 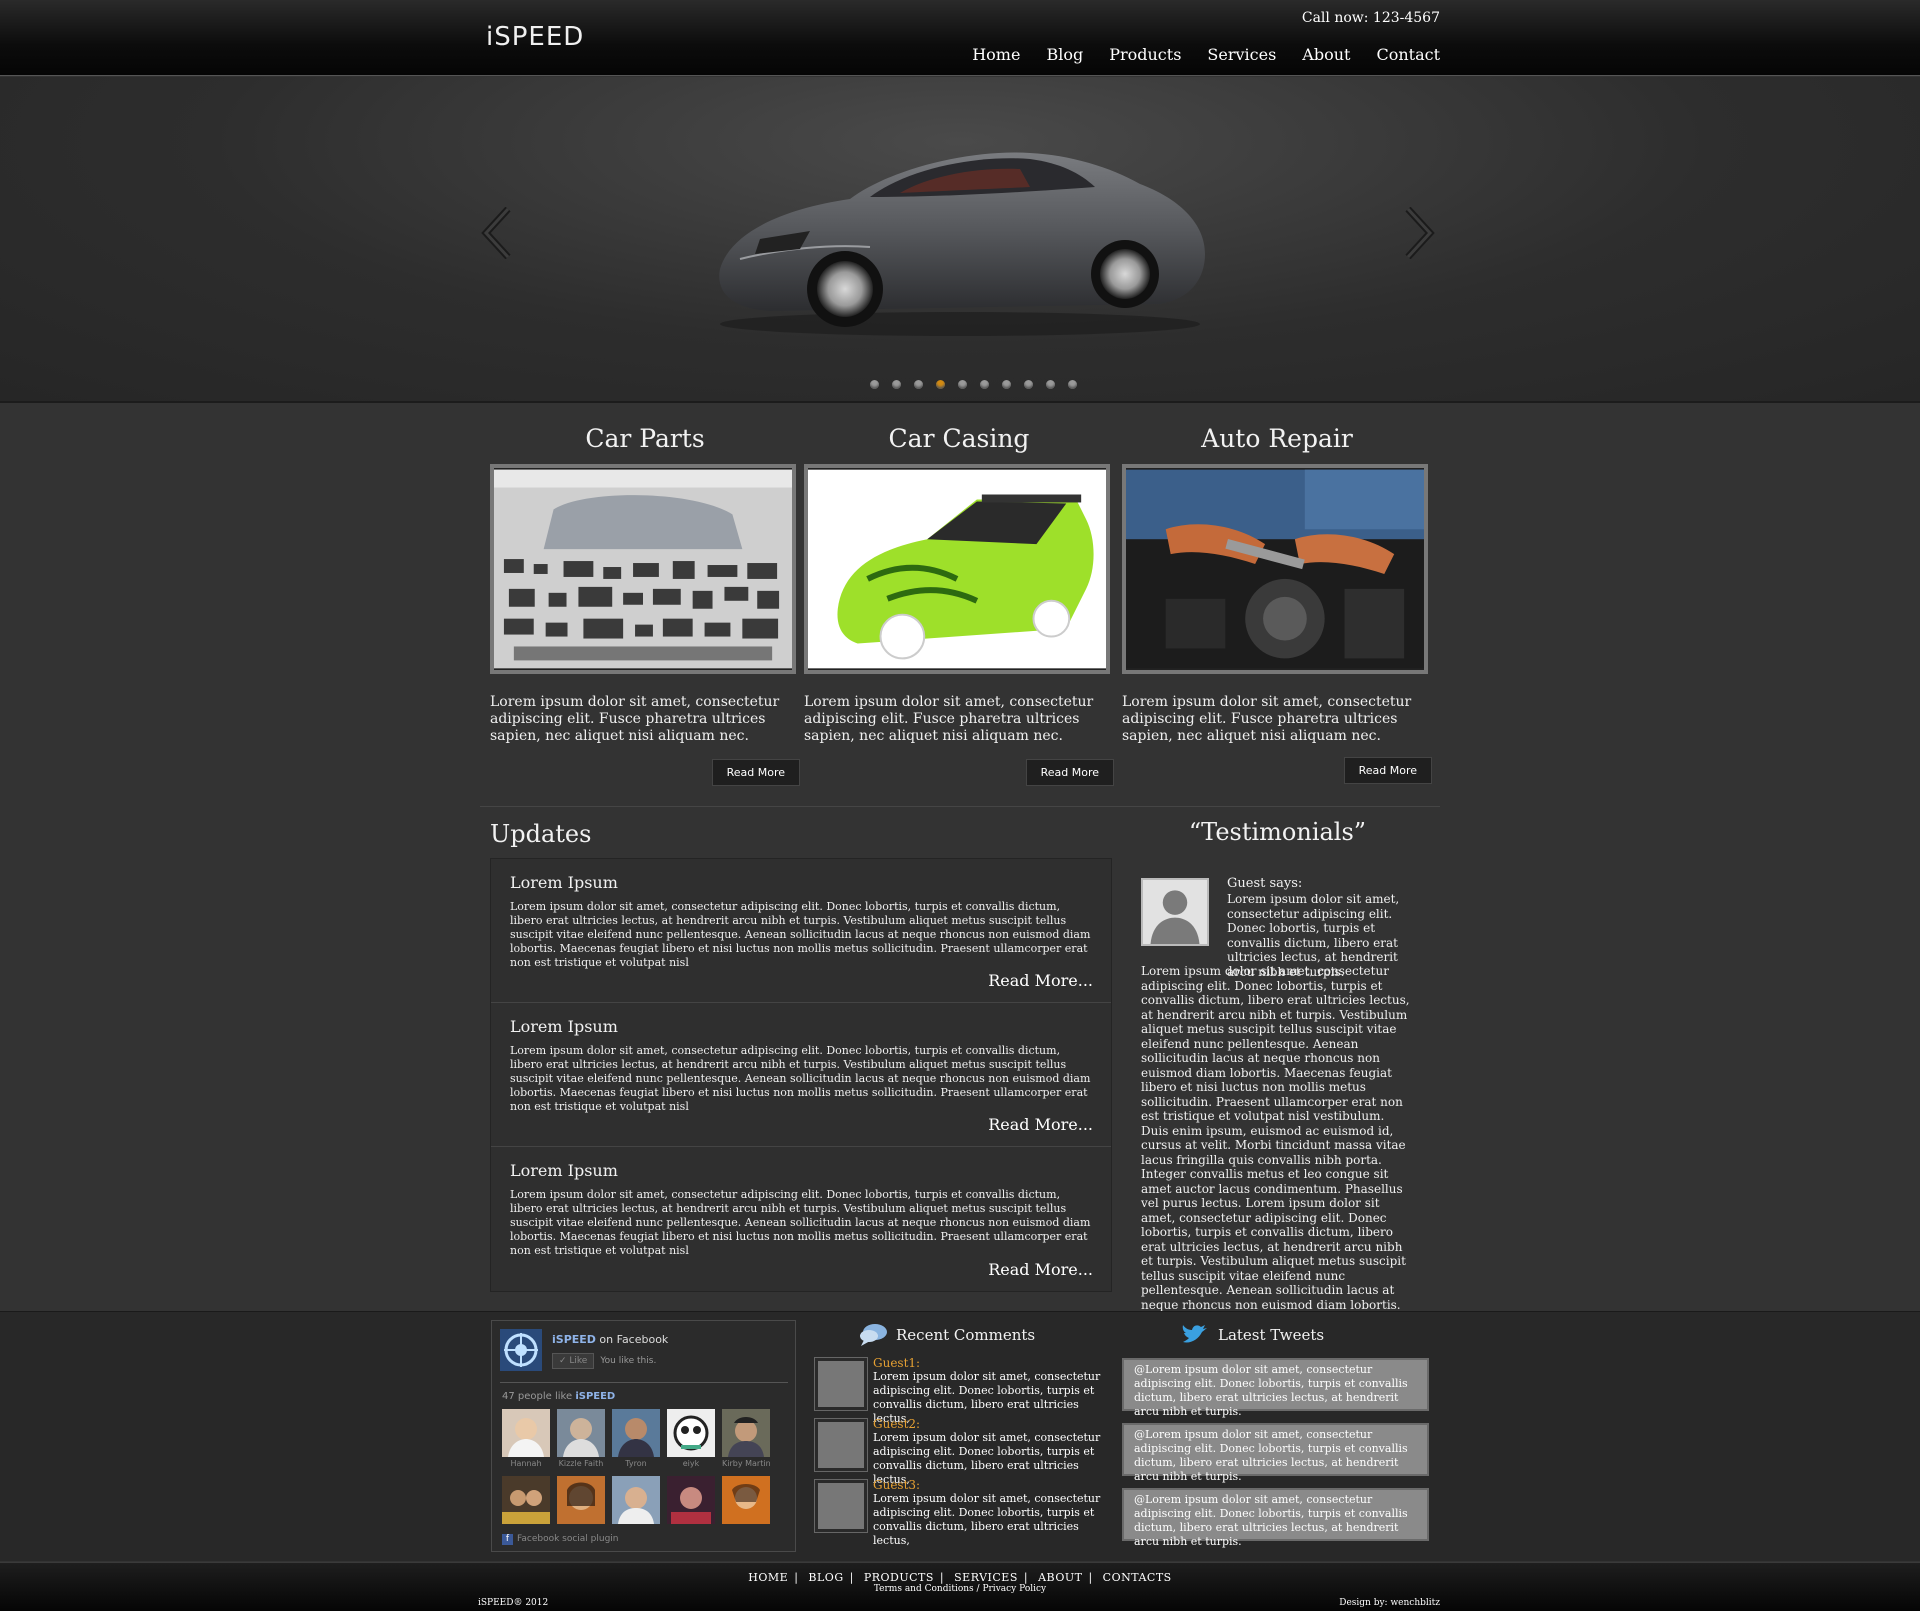 What do you see at coordinates (564, 882) in the screenshot?
I see `update-heading: Lorem Ipsum` at bounding box center [564, 882].